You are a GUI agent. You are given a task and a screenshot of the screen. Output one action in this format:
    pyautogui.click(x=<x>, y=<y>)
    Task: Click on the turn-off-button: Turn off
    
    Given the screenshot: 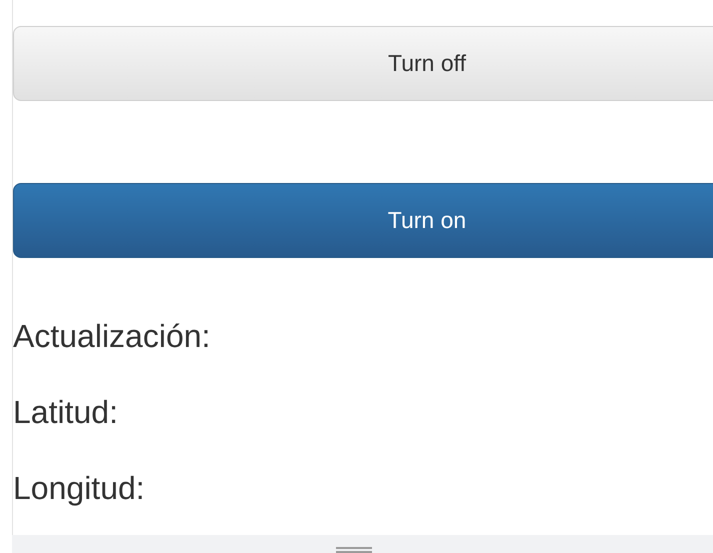 What is the action you would take?
    pyautogui.click(x=363, y=63)
    